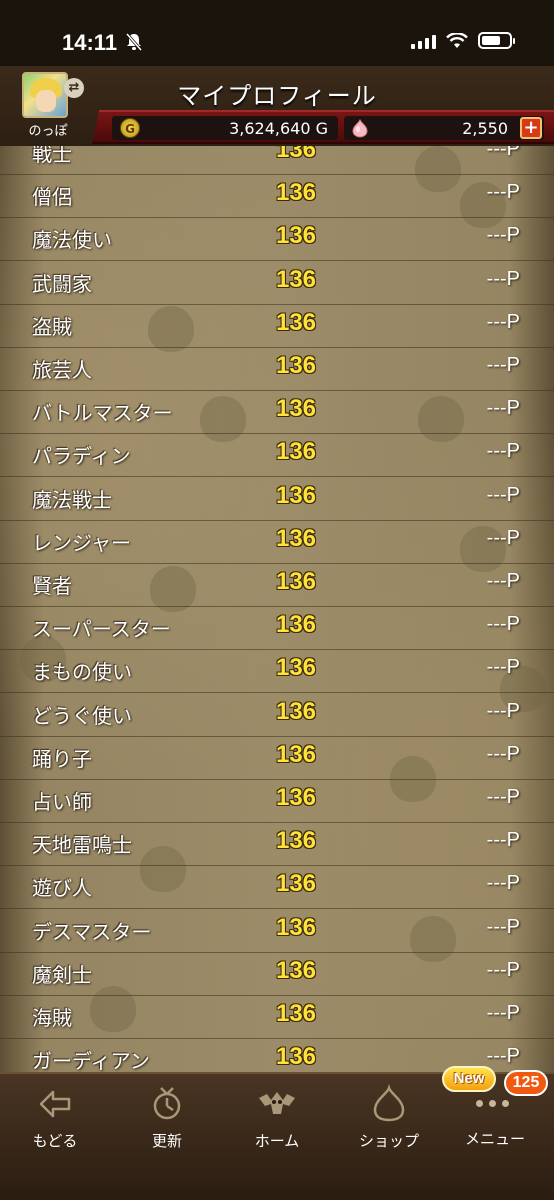 This screenshot has height=1200, width=554. I want to click on job-row: 天地雷鳴士 136 ---P, so click(277, 845).